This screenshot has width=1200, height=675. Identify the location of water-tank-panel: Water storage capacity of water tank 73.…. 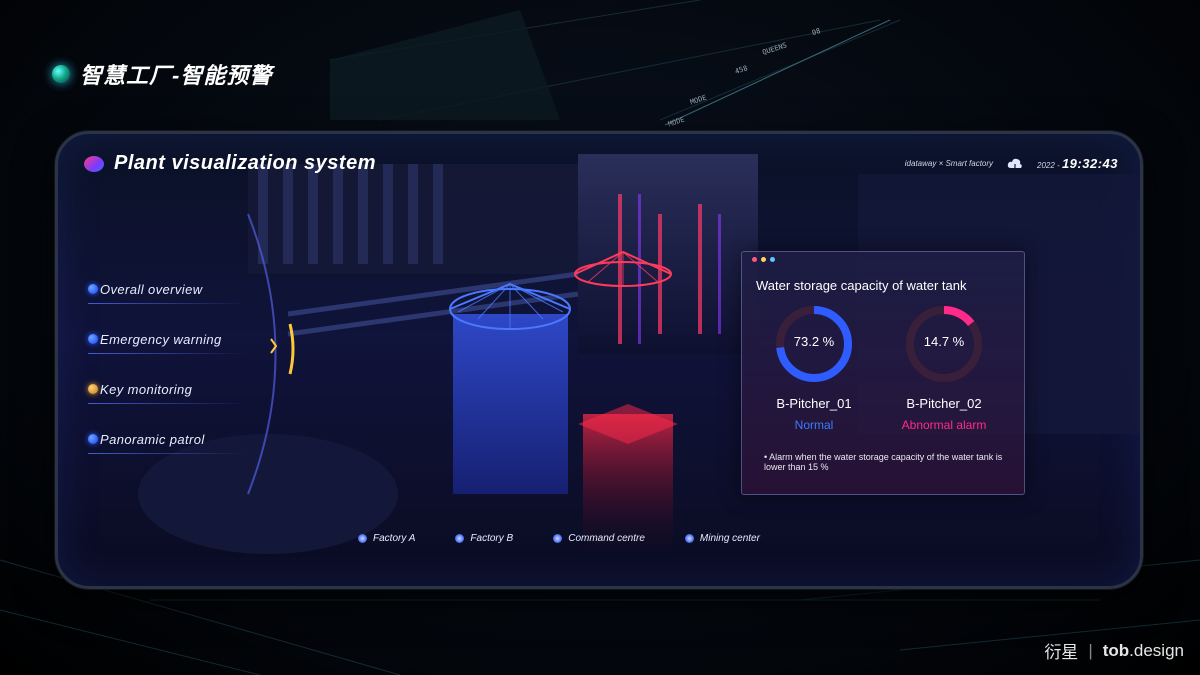
(883, 373).